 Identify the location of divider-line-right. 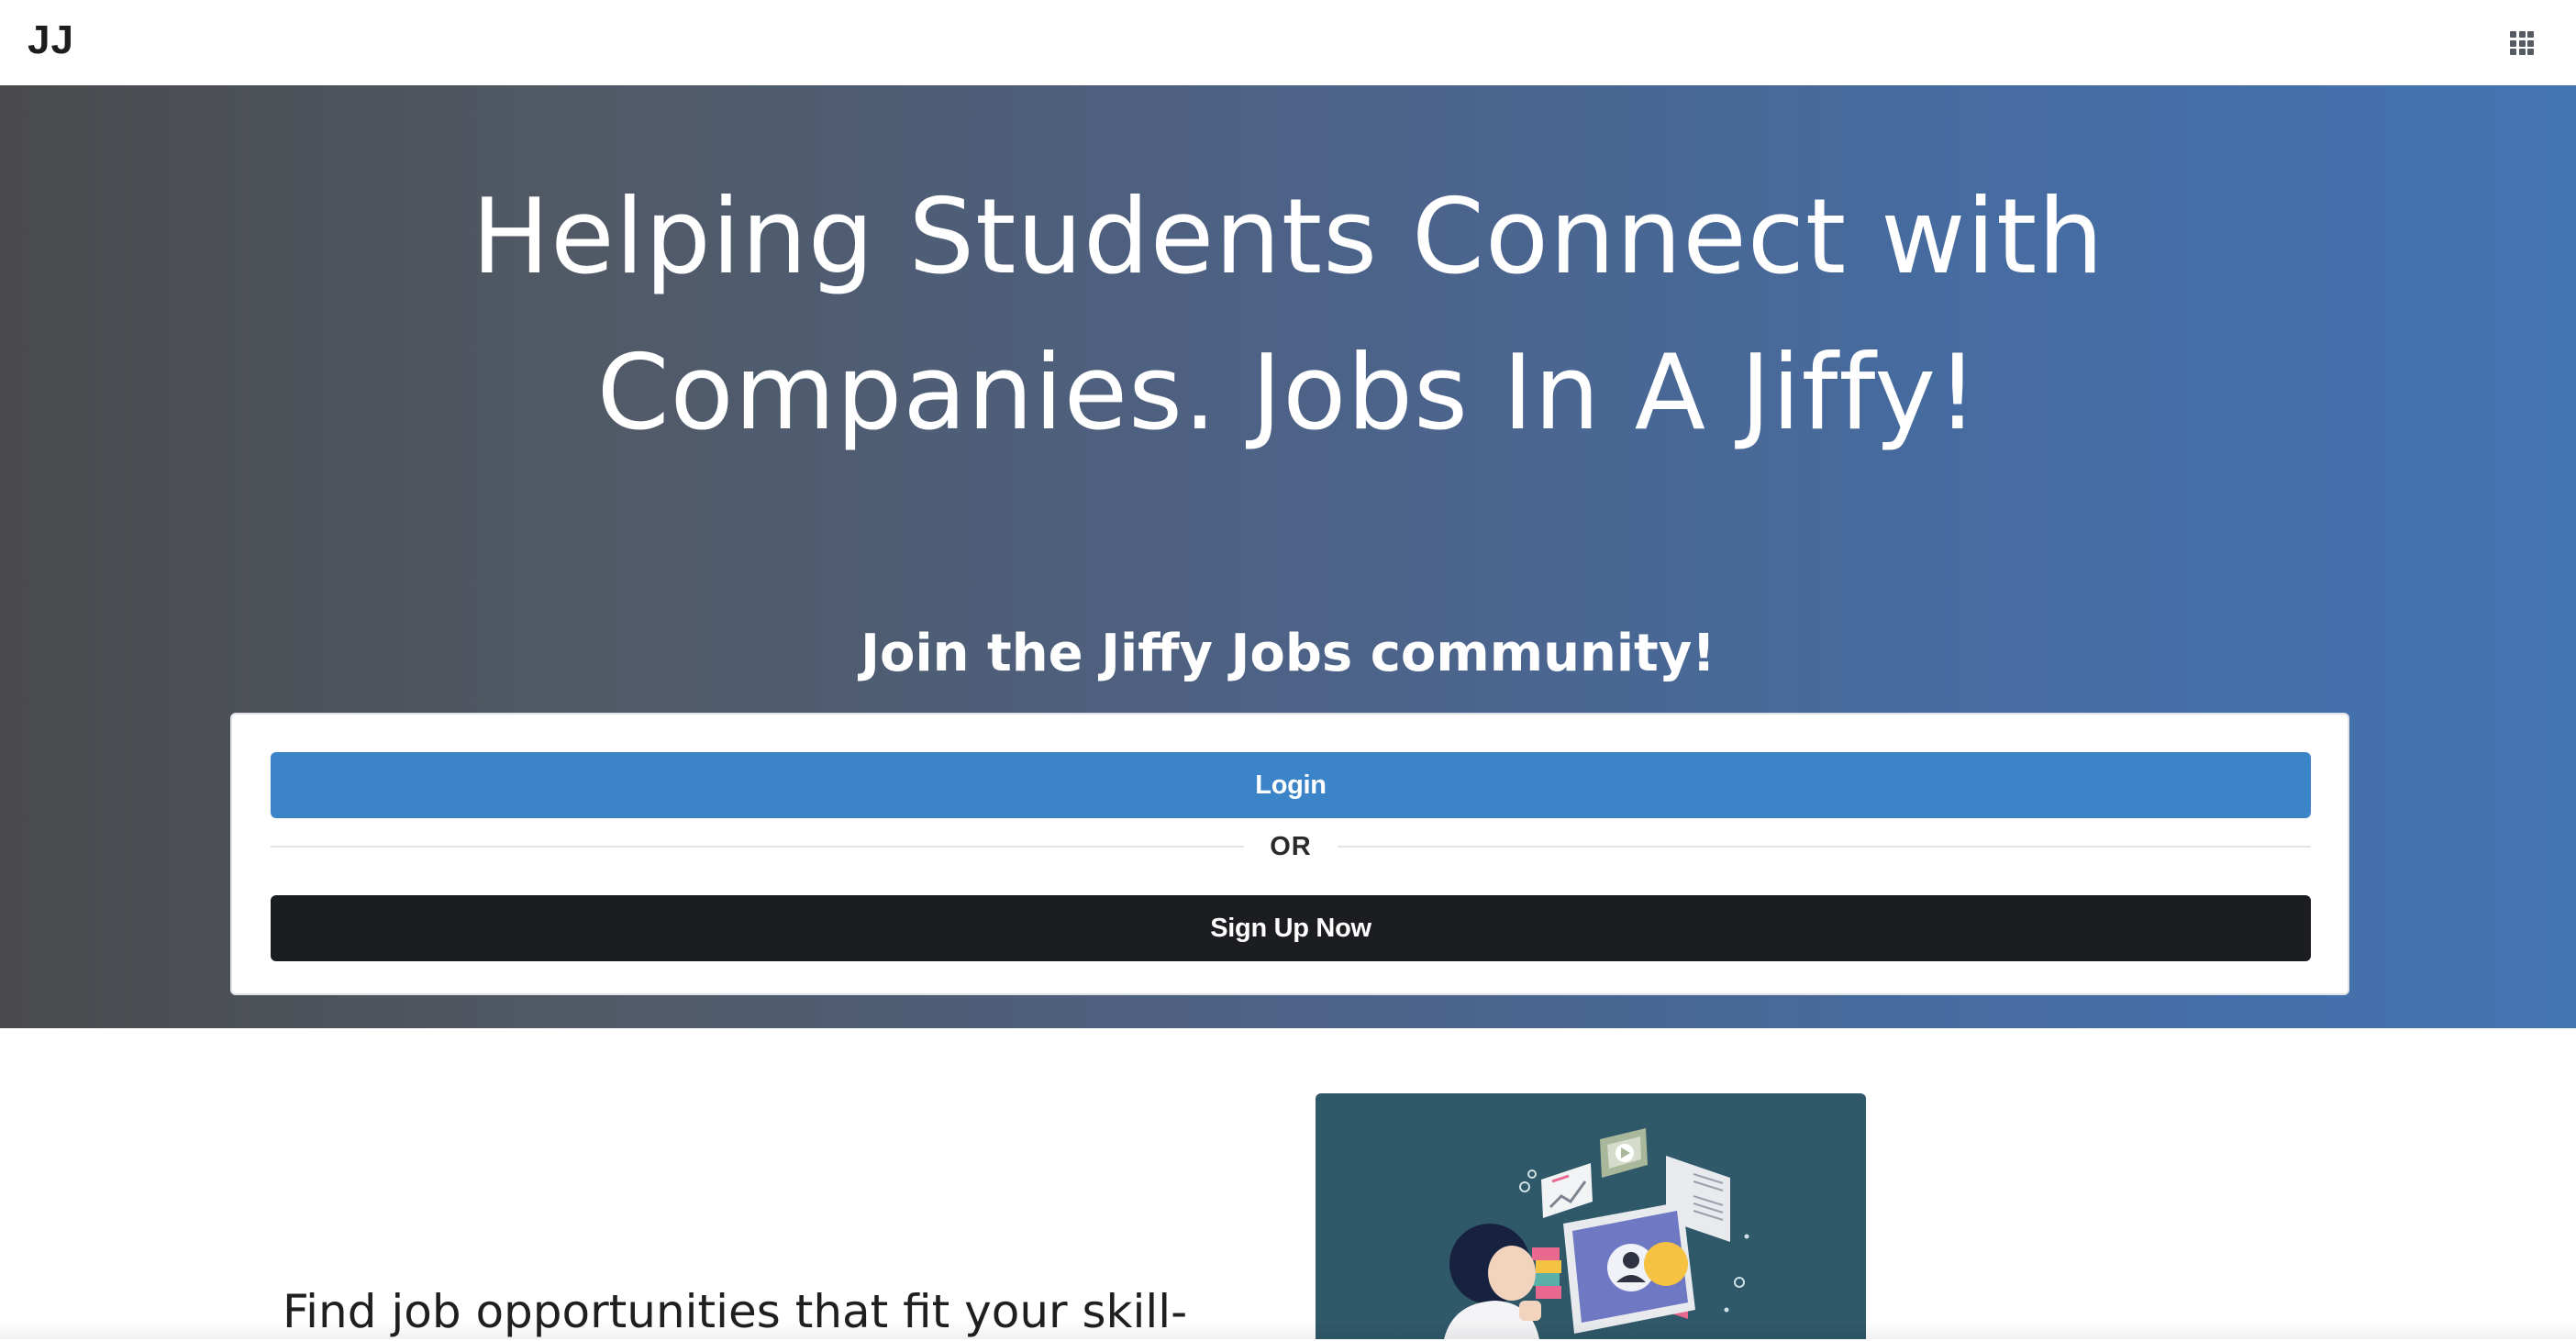
(1824, 847).